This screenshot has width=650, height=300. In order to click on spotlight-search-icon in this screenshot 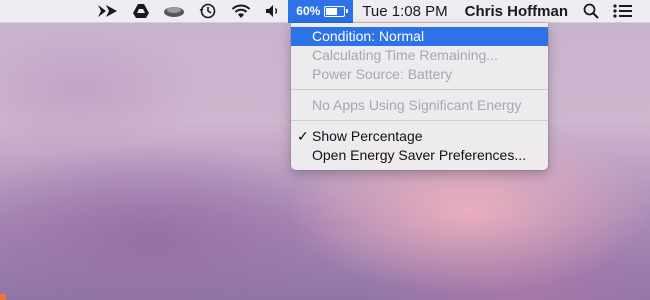, I will do `click(591, 11)`.